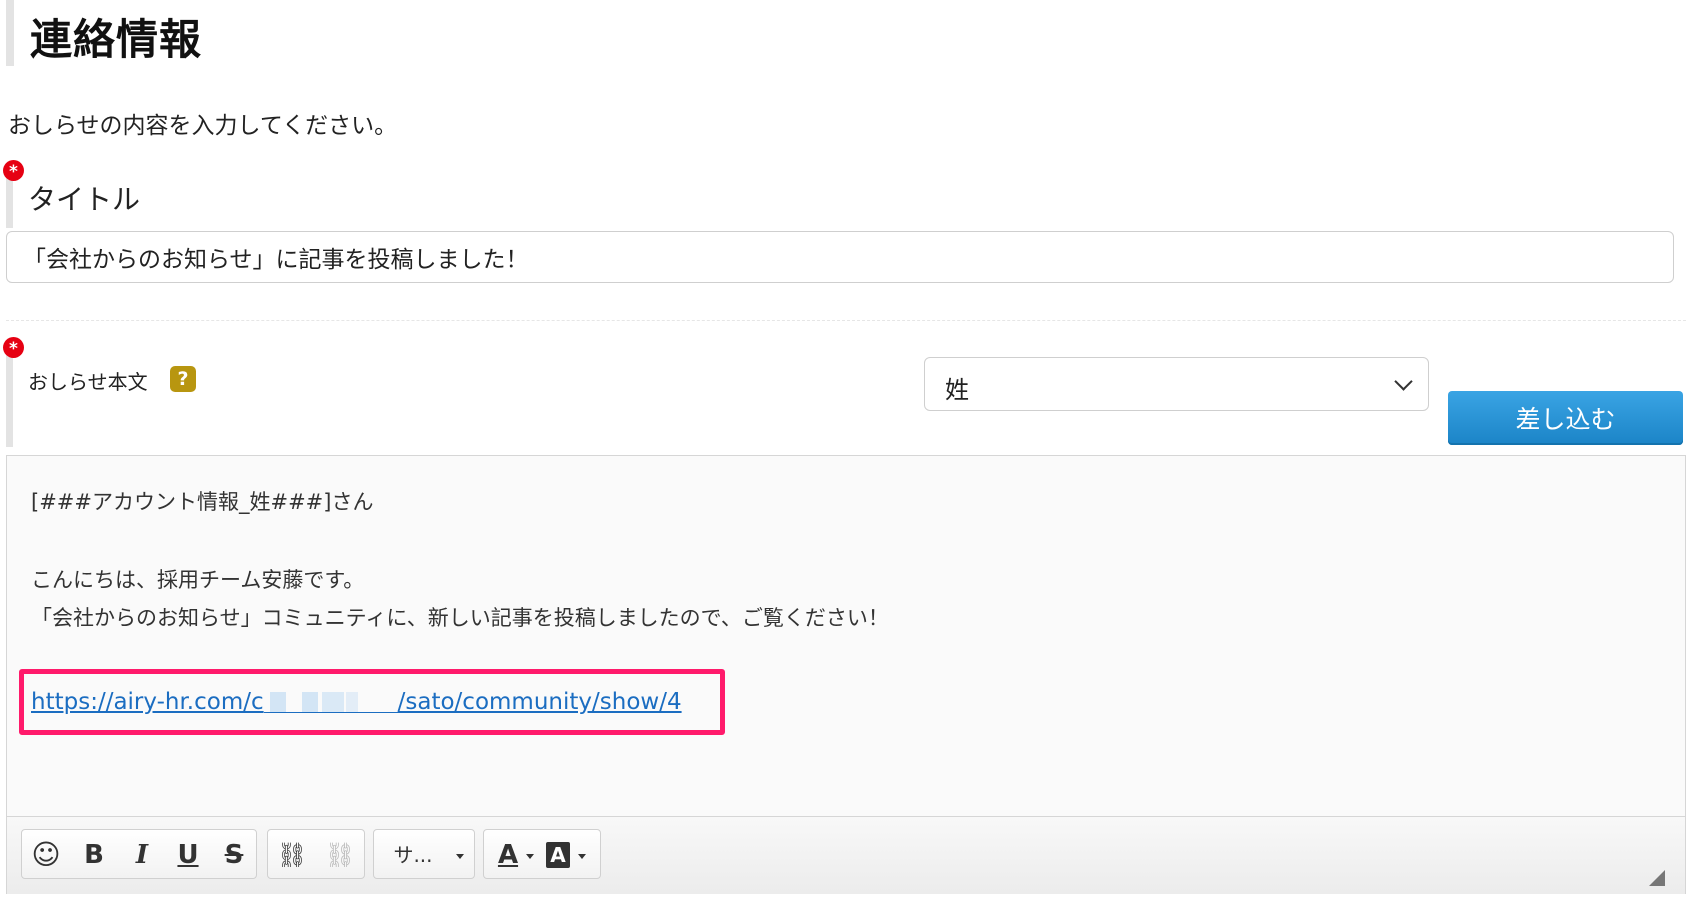  What do you see at coordinates (188, 855) in the screenshot?
I see `underline-icon: U` at bounding box center [188, 855].